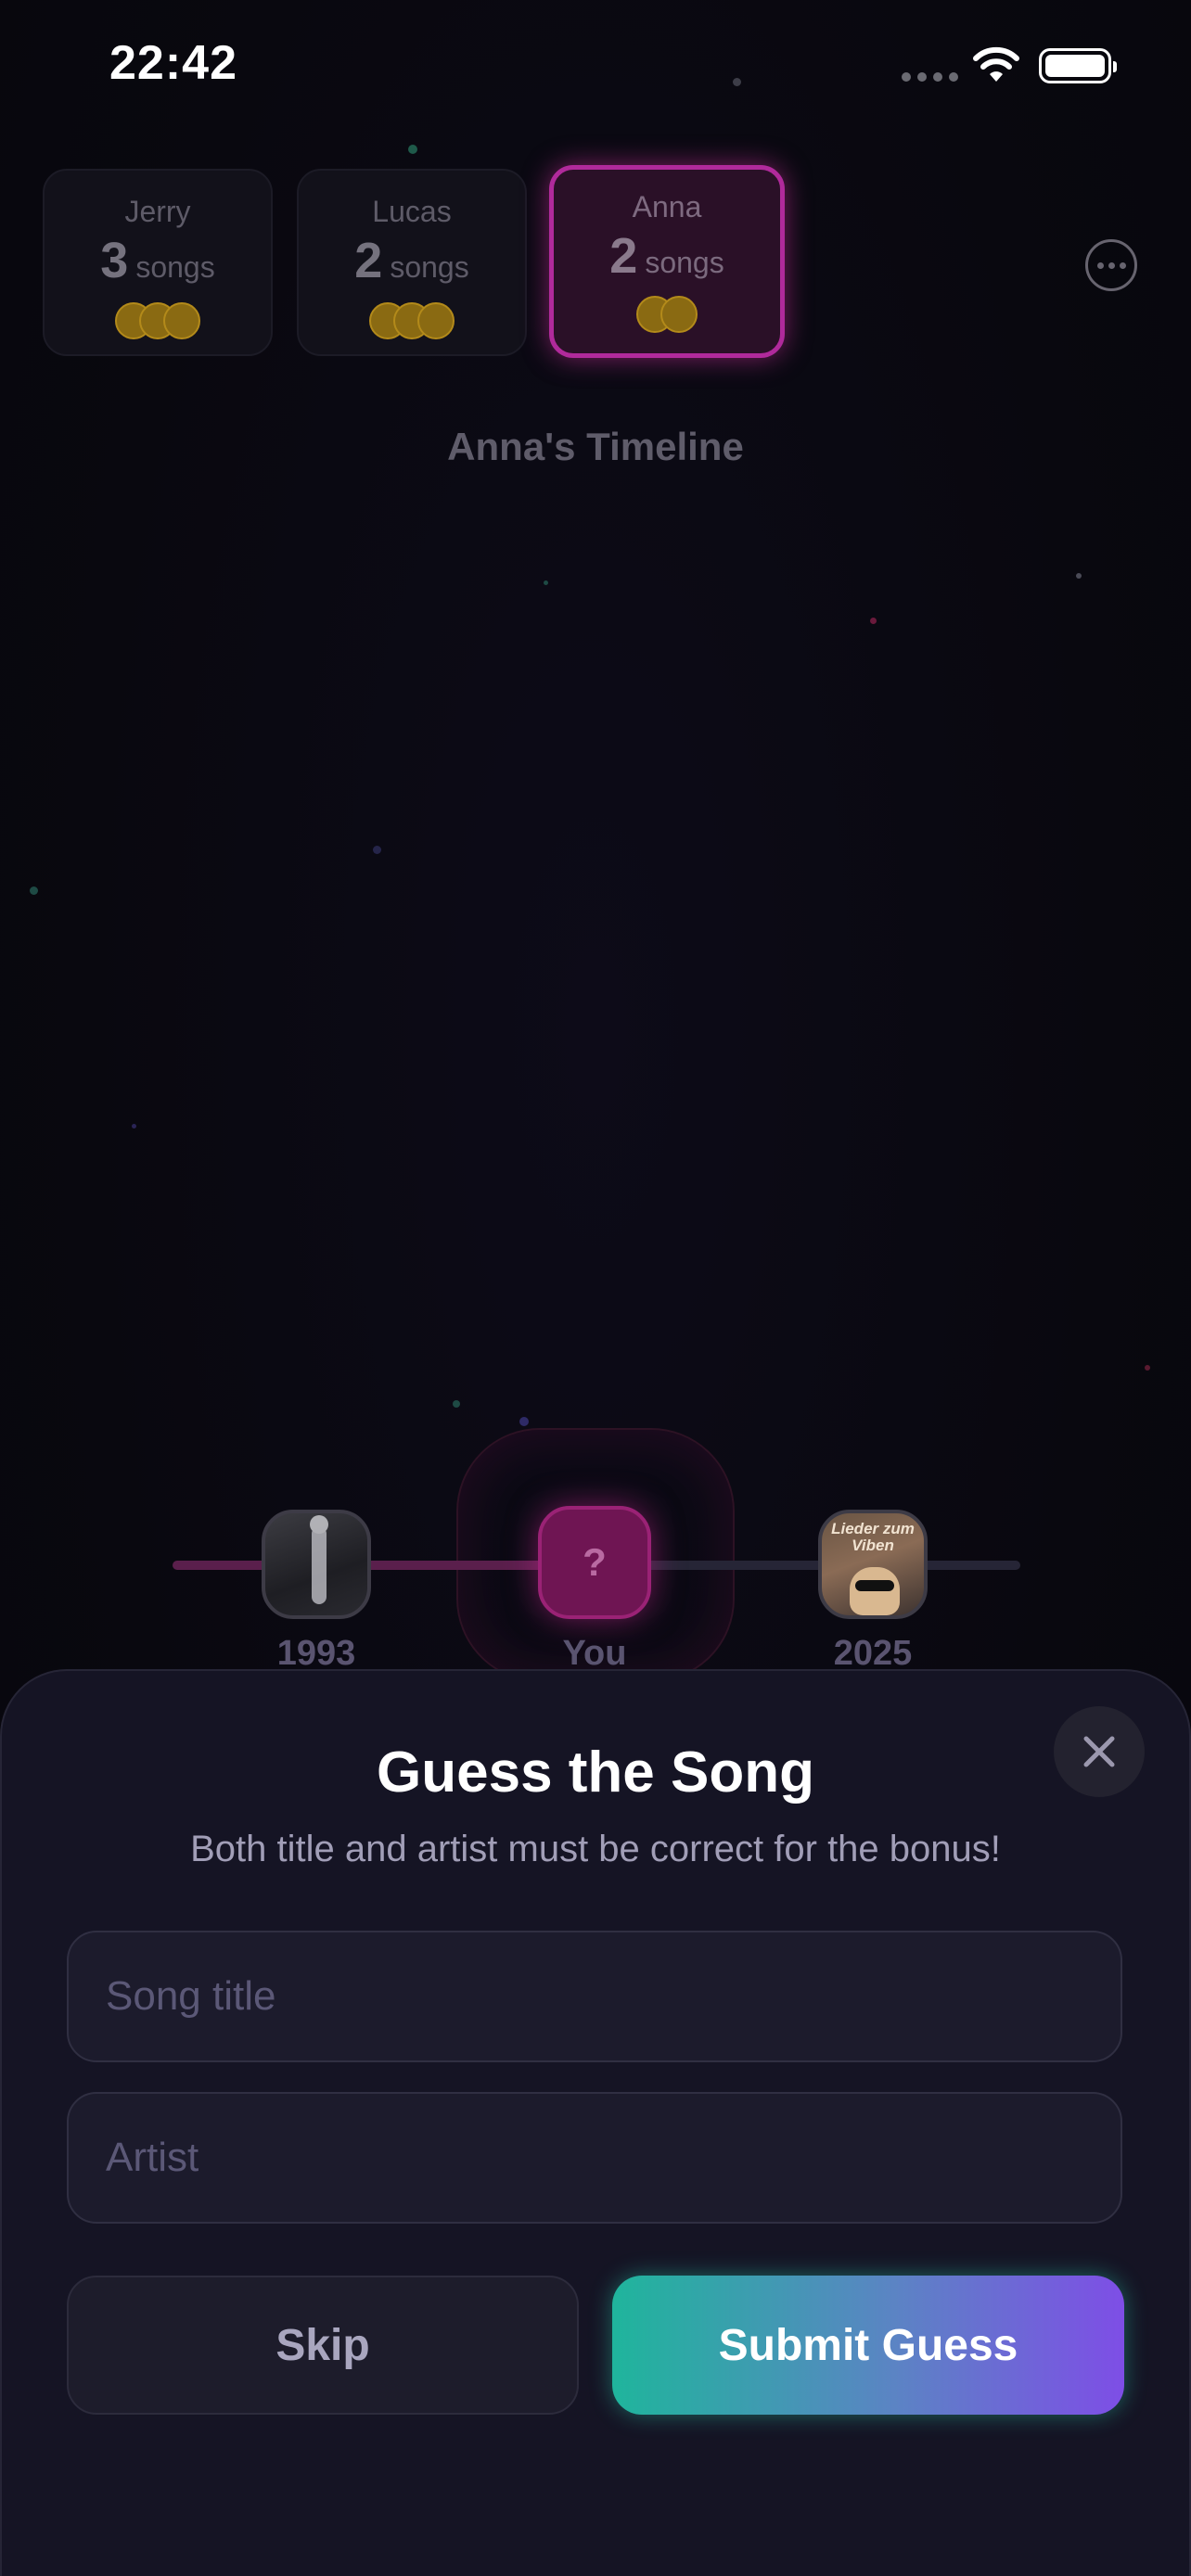 The image size is (1191, 2576). I want to click on mystery-song-card: ?, so click(594, 1562).